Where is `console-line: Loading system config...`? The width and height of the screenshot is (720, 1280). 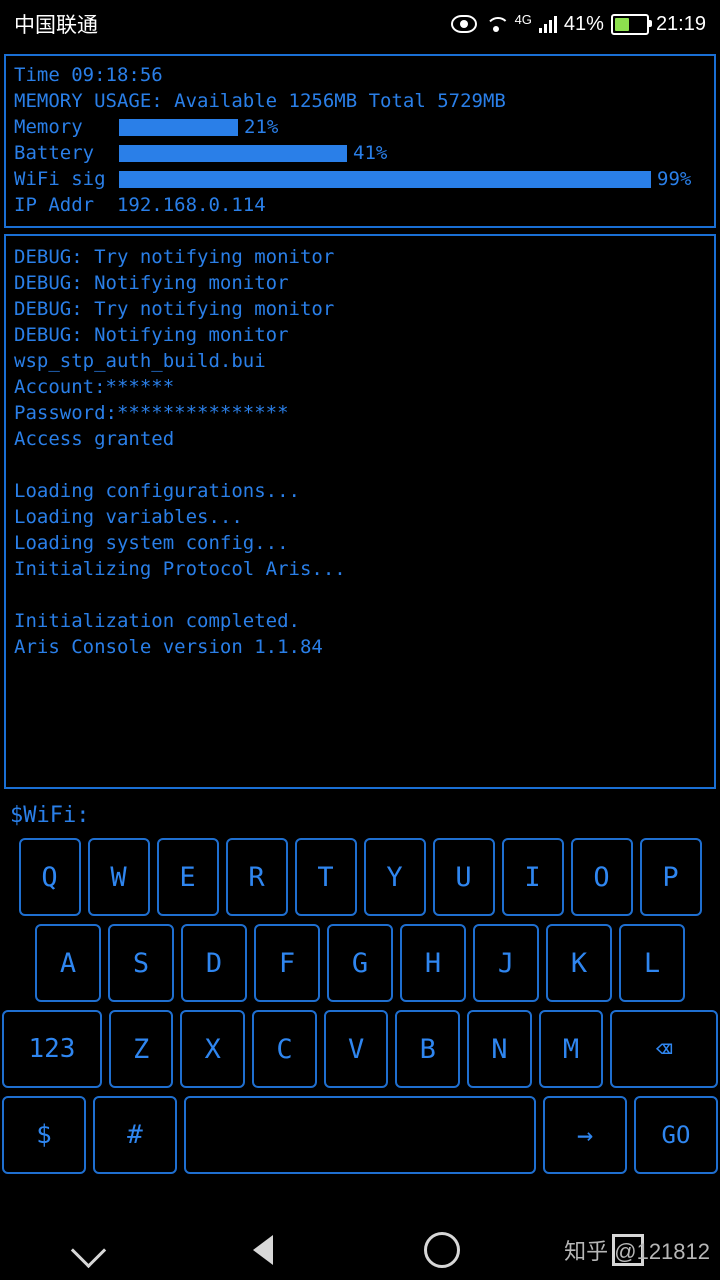 console-line: Loading system config... is located at coordinates (151, 543).